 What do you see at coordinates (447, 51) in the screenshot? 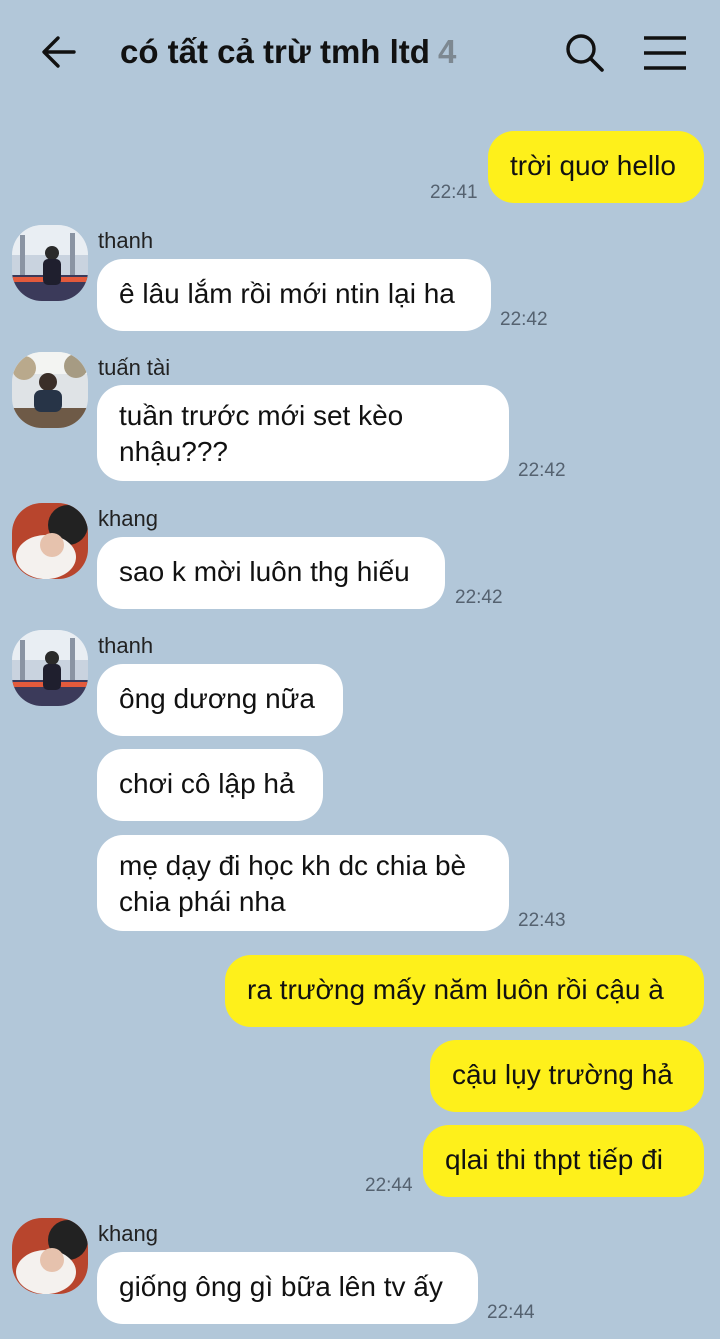
I see `member-count: 4` at bounding box center [447, 51].